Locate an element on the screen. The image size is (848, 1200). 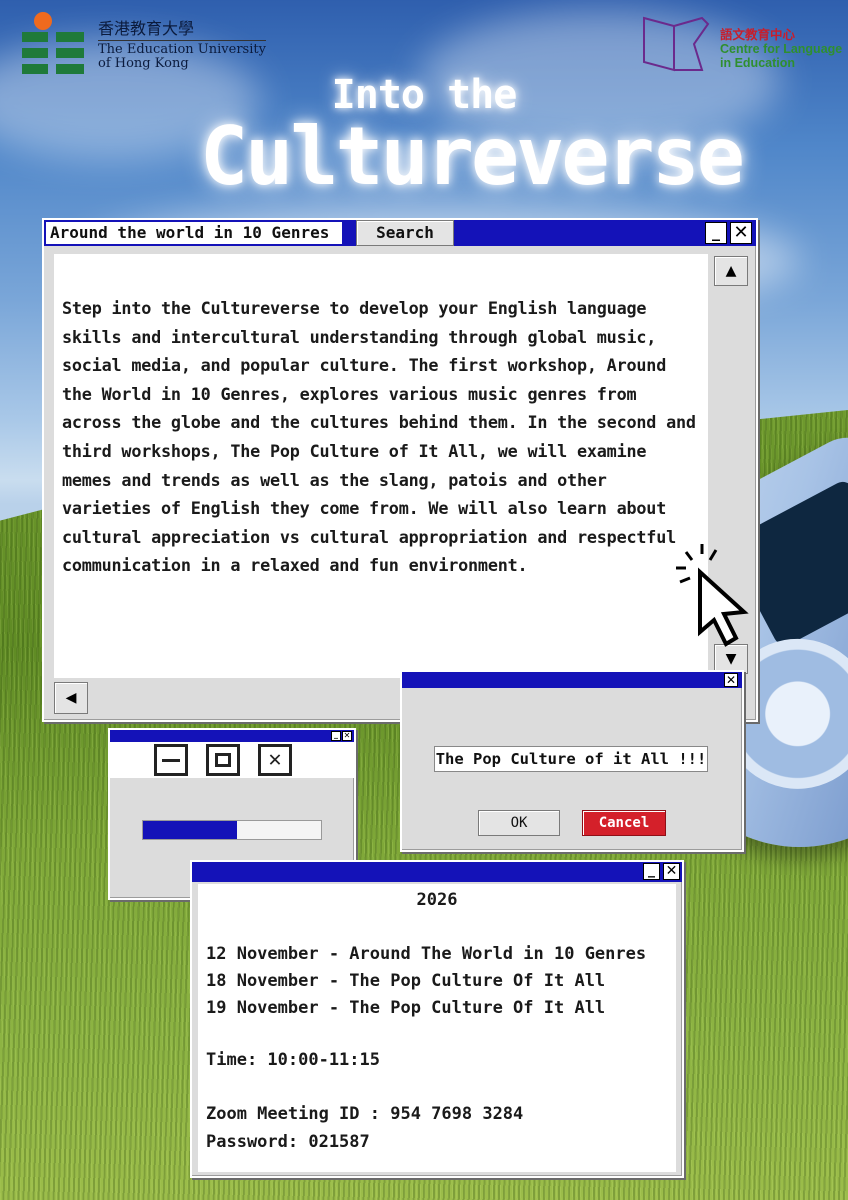
dialog-input: The Pop Culture of it All !!! is located at coordinates (571, 759).